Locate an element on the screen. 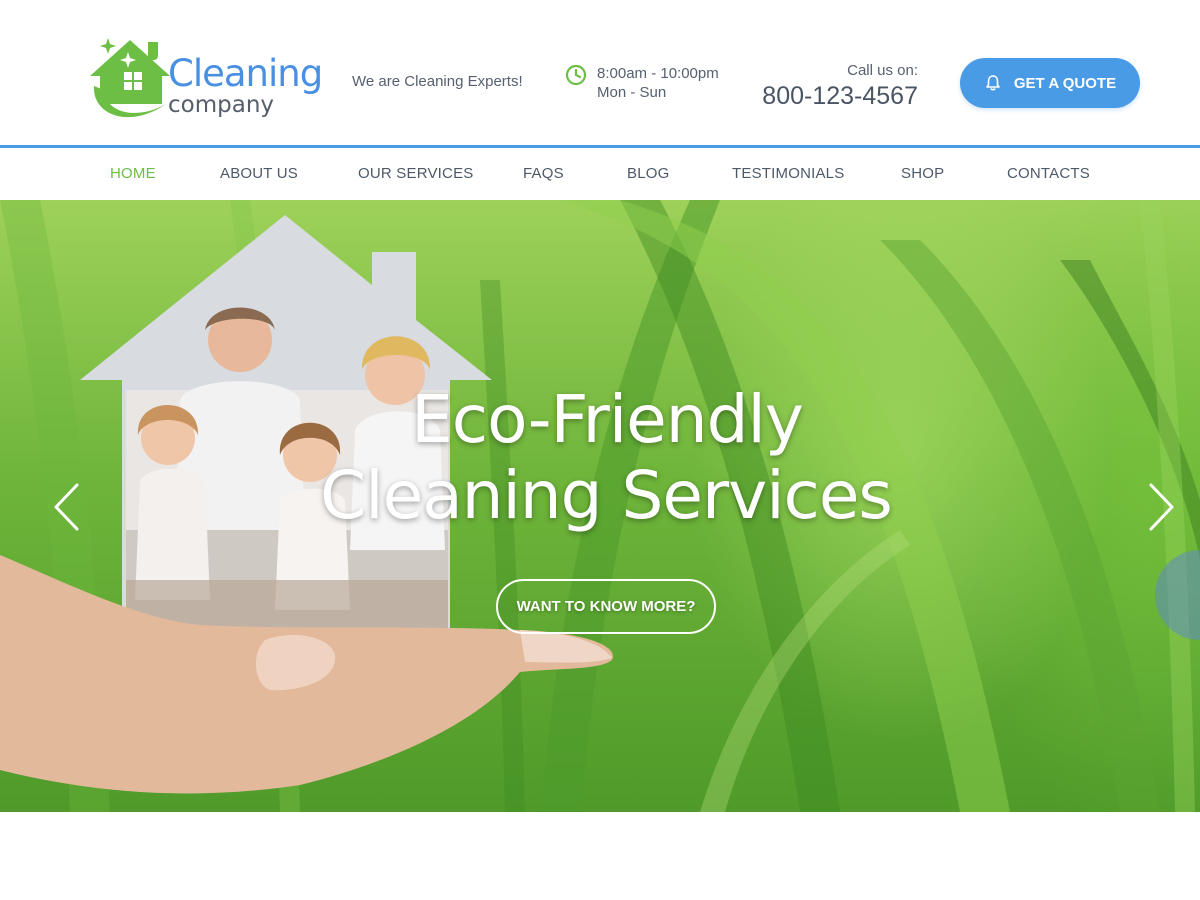 Image resolution: width=1200 pixels, height=900 pixels. hero-title-line-2: Cleaning Services is located at coordinates (606, 495).